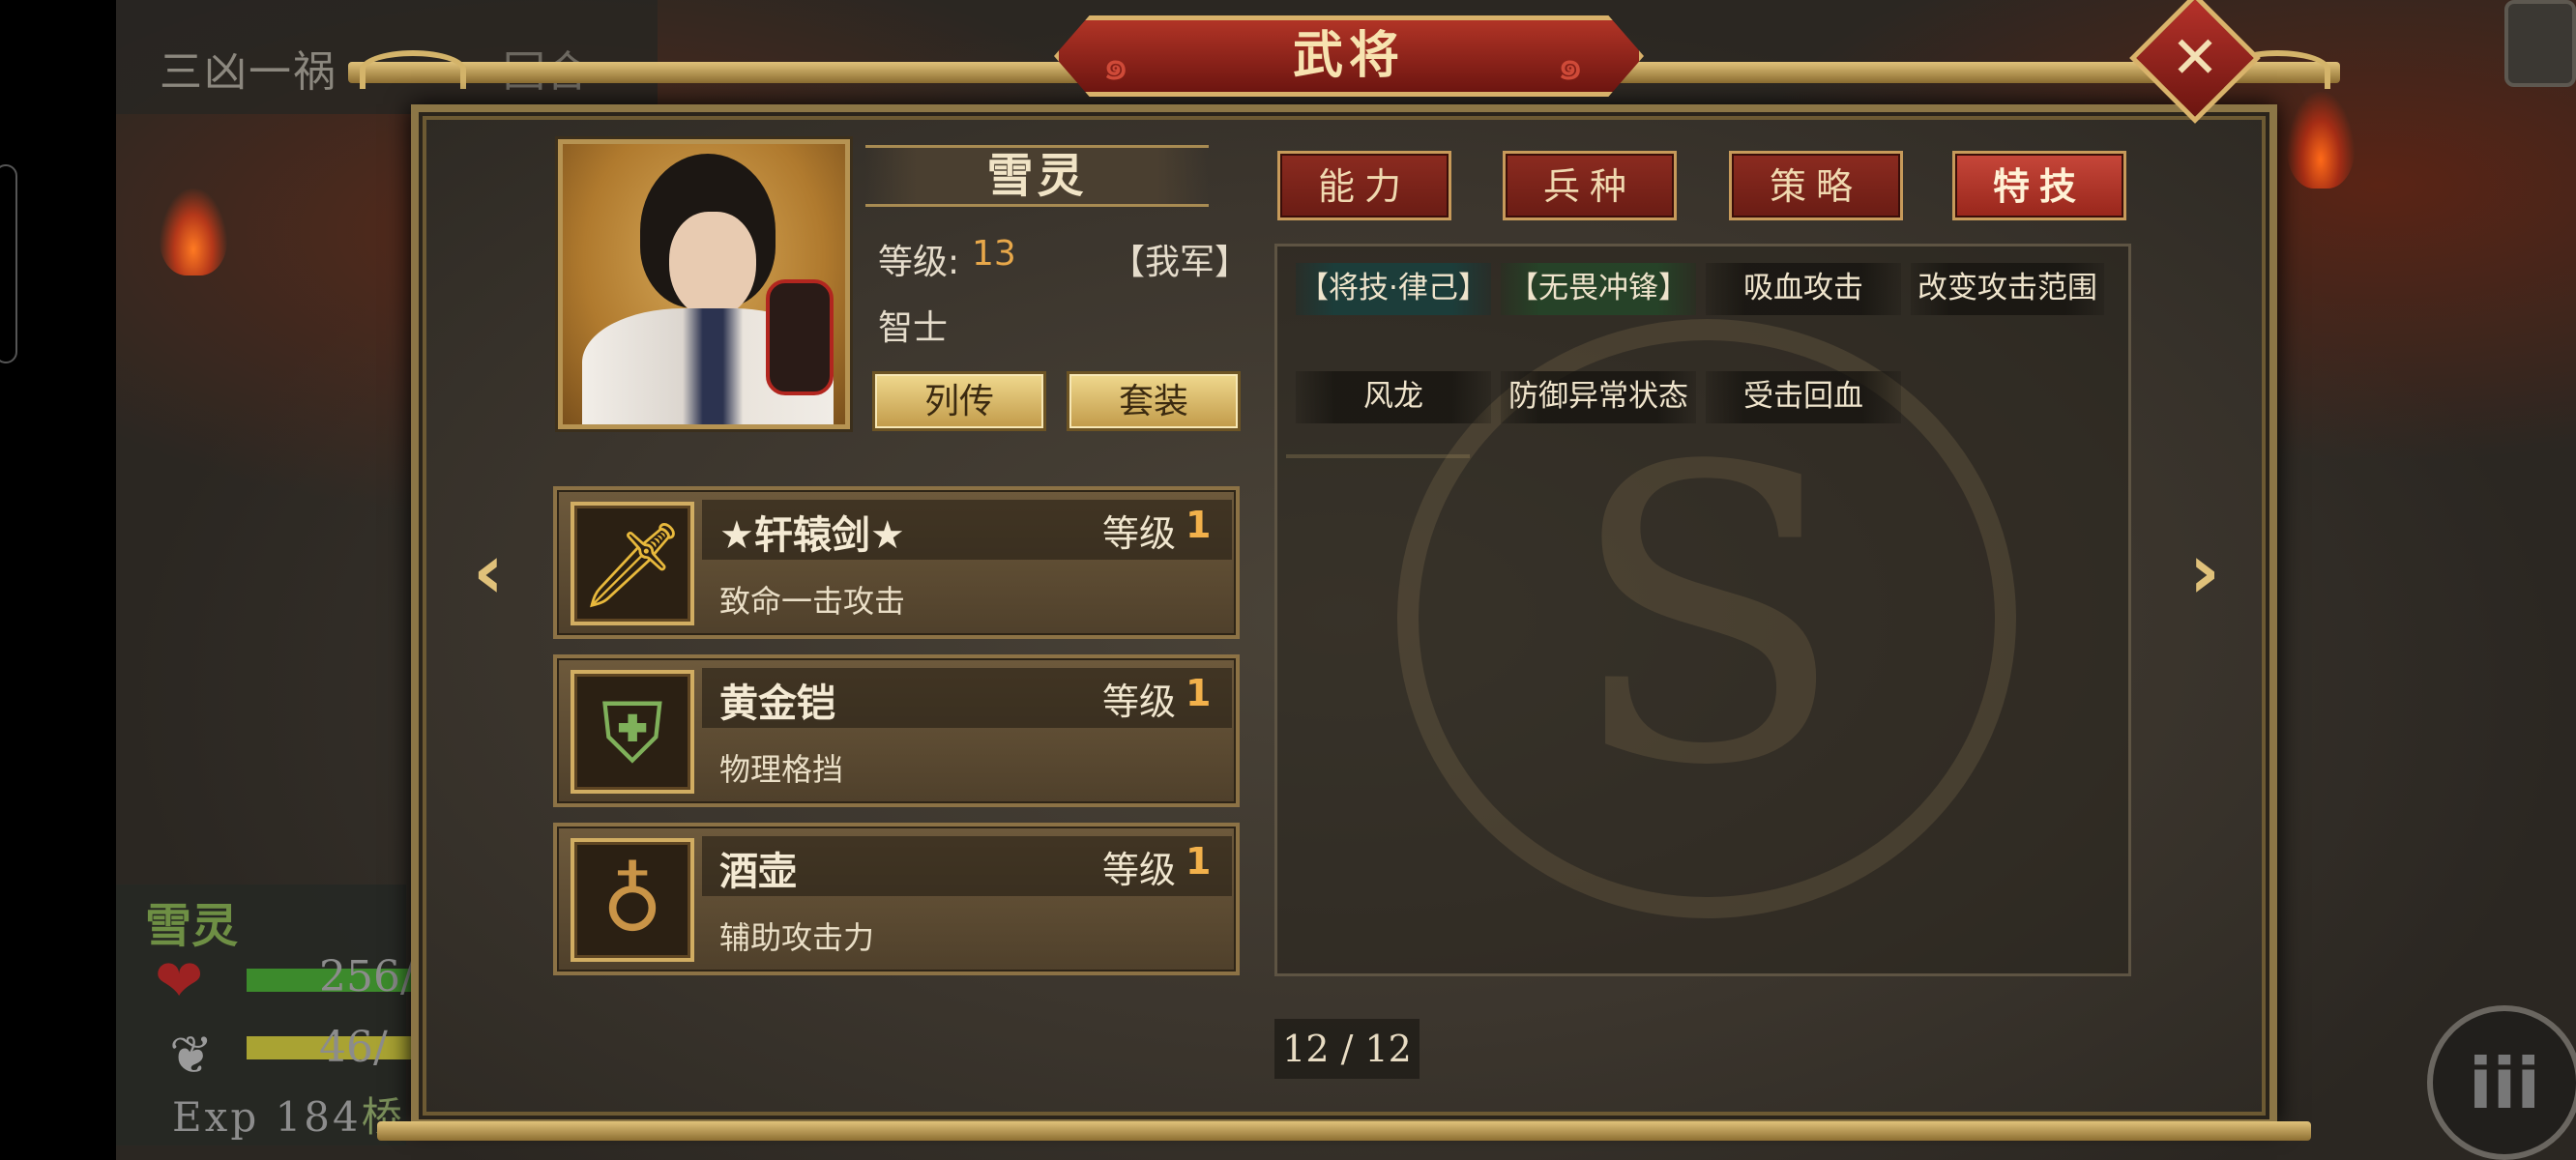 This screenshot has height=1160, width=2576. What do you see at coordinates (781, 769) in the screenshot?
I see `equip-desc: 物理格挡` at bounding box center [781, 769].